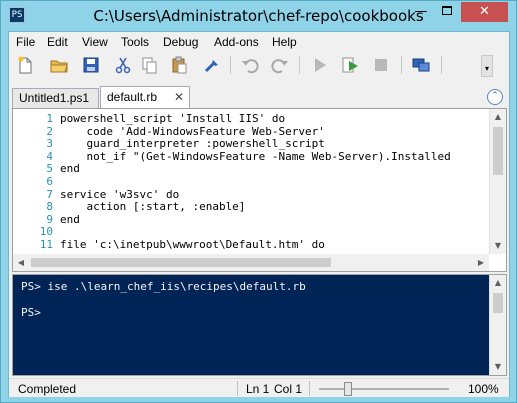  Describe the element at coordinates (350, 65) in the screenshot. I see `run-selection-icon` at that location.